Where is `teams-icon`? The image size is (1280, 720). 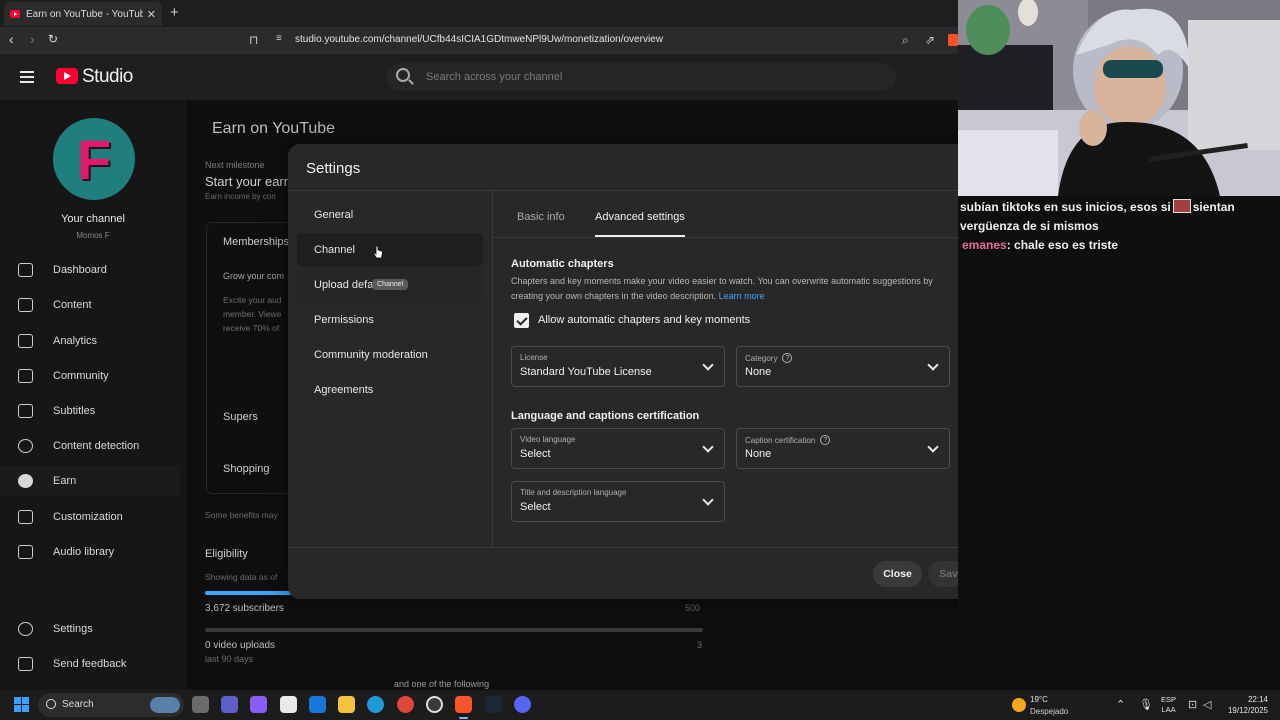
teams-icon is located at coordinates (229, 704).